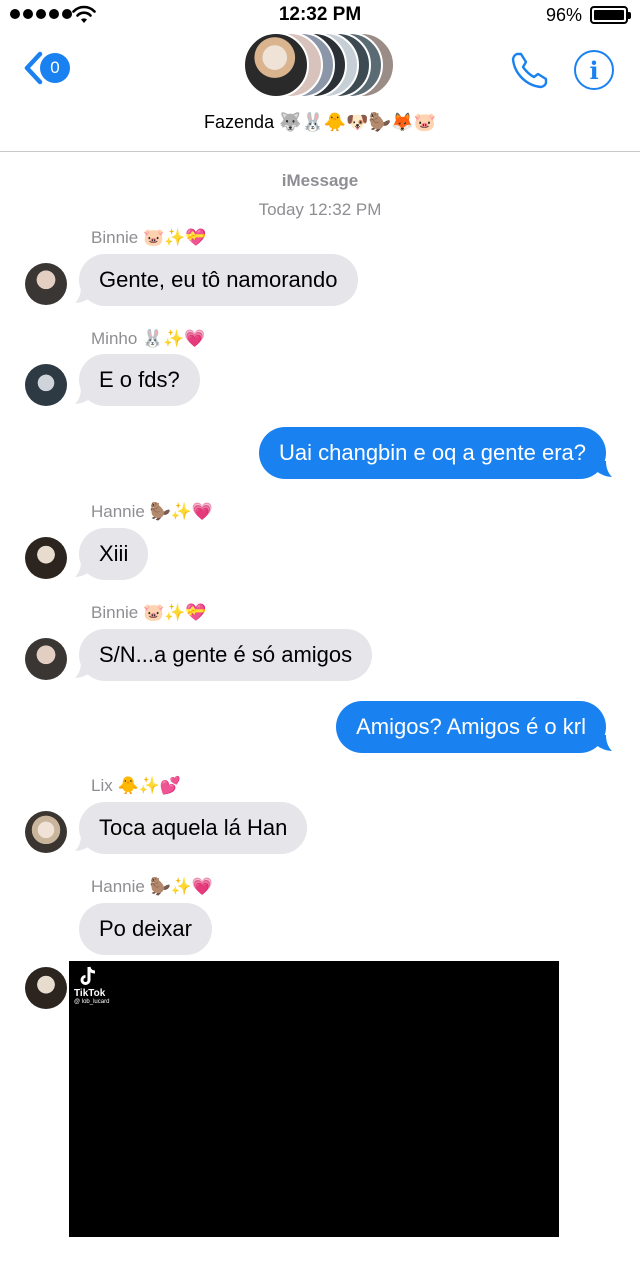 This screenshot has height=1280, width=640. I want to click on outgoing-message-bubble: Uai changbin e oq a gente era?, so click(432, 453).